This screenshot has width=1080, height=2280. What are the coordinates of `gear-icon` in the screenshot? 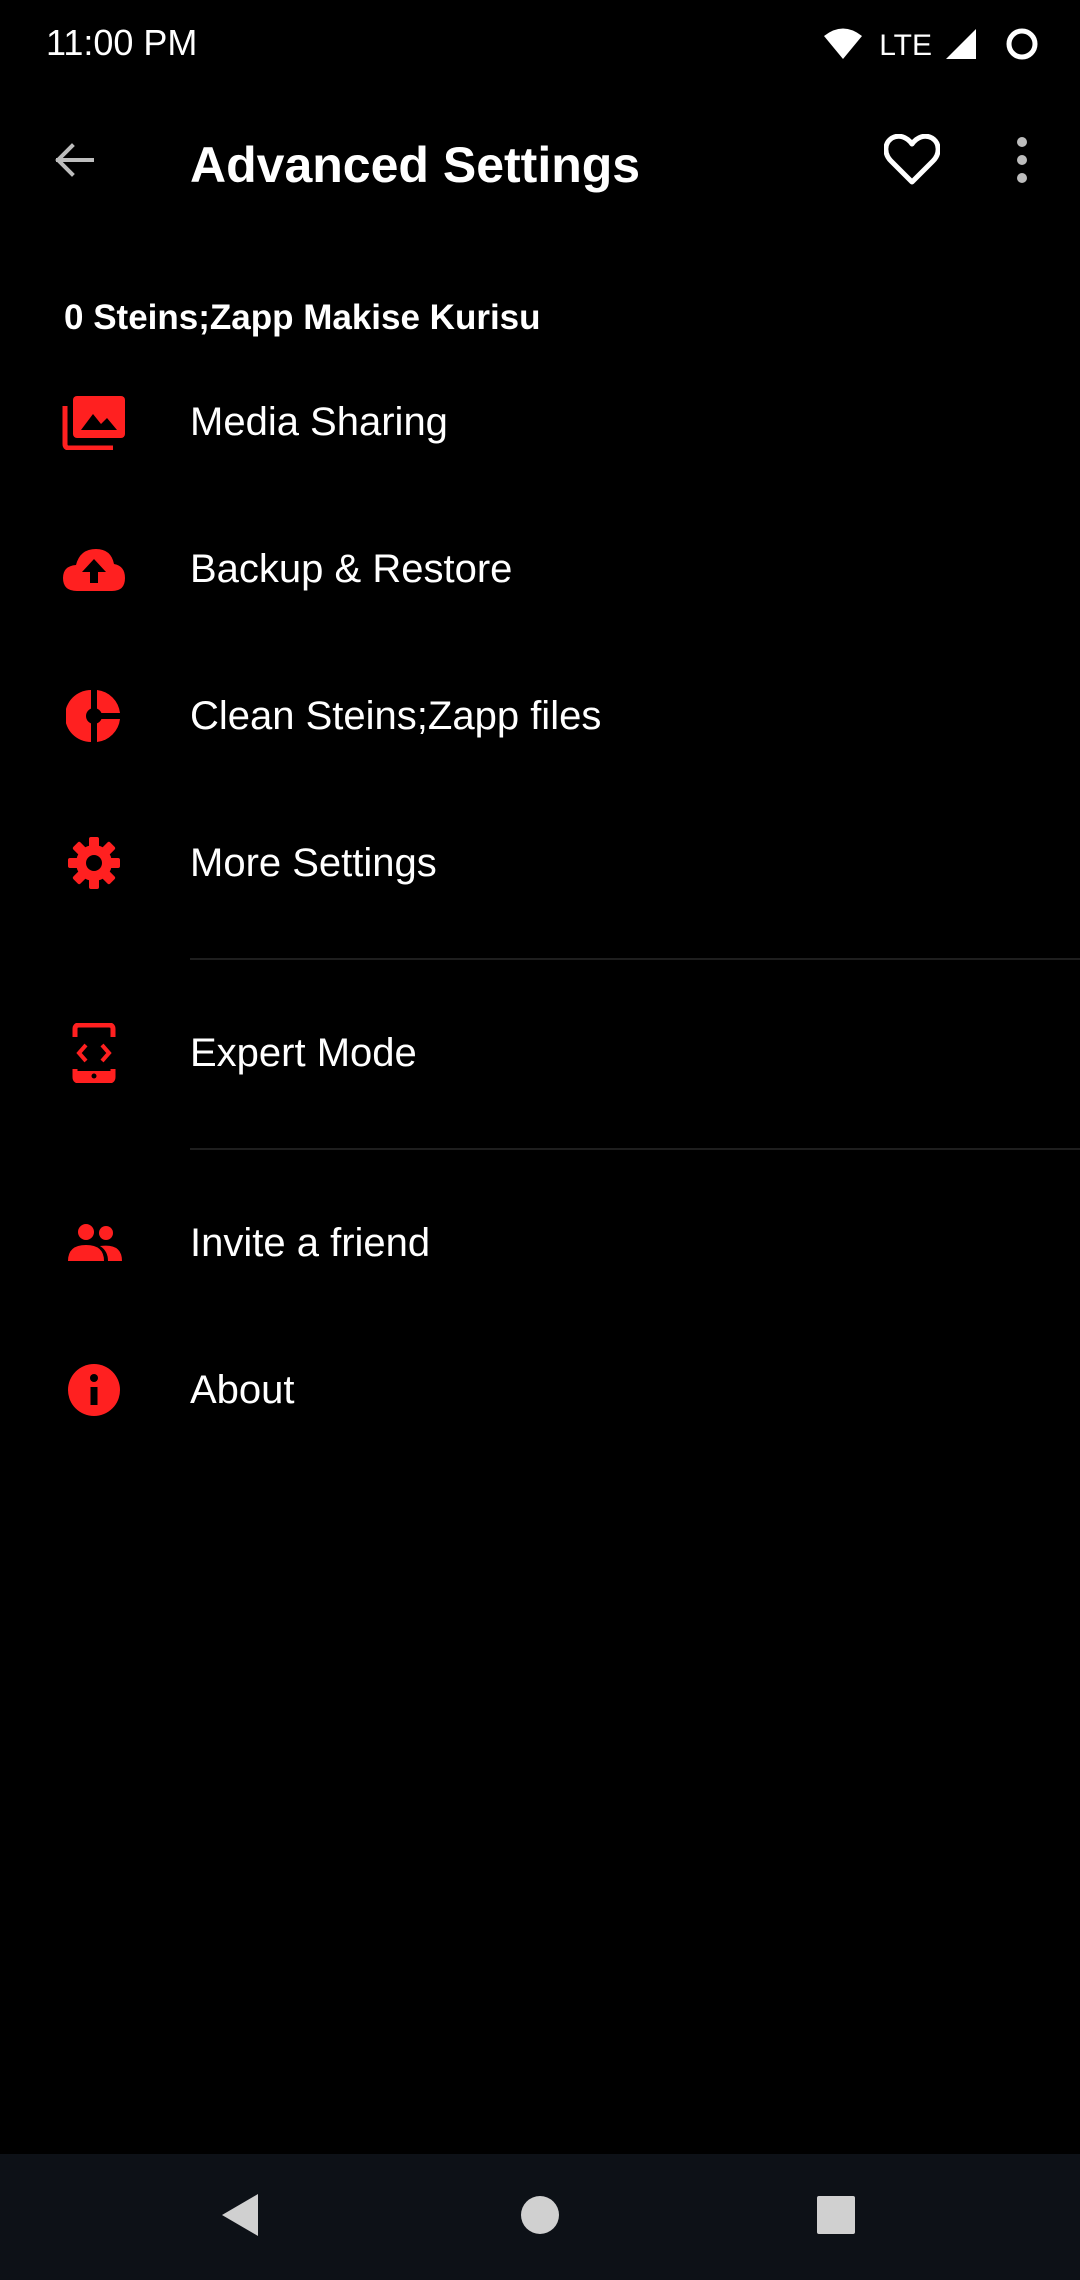 It's located at (94, 863).